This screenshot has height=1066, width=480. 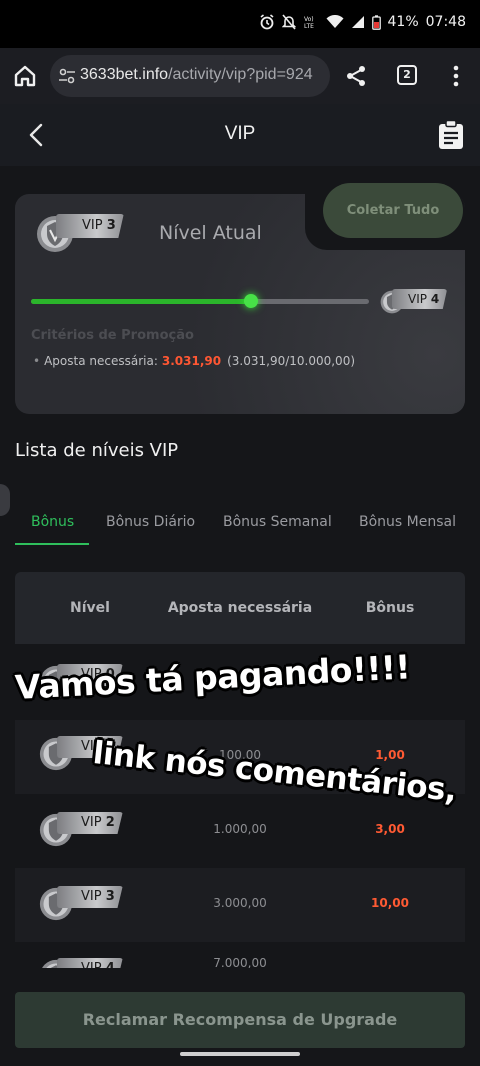 What do you see at coordinates (240, 1054) in the screenshot?
I see `gesture-home-indicator` at bounding box center [240, 1054].